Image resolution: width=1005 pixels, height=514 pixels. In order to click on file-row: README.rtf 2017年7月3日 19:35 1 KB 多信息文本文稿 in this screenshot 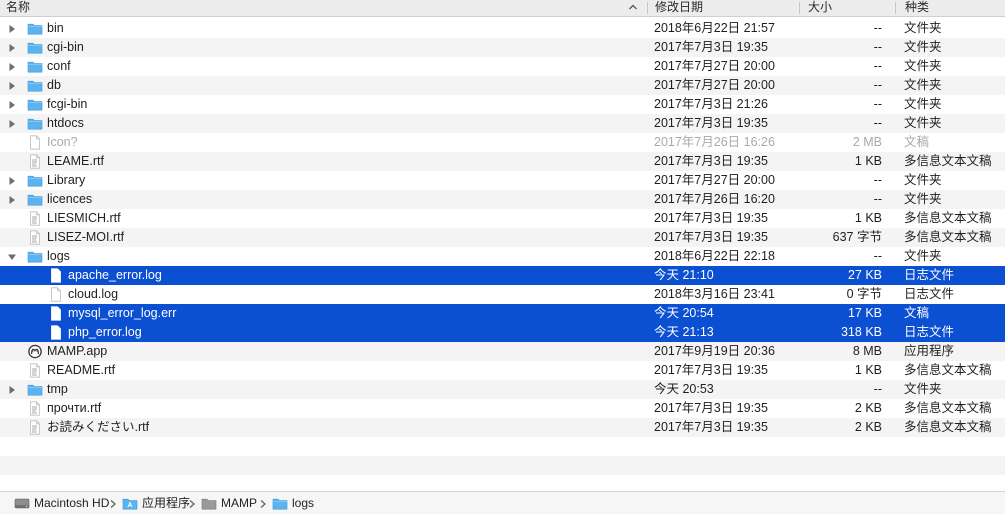, I will do `click(502, 370)`.